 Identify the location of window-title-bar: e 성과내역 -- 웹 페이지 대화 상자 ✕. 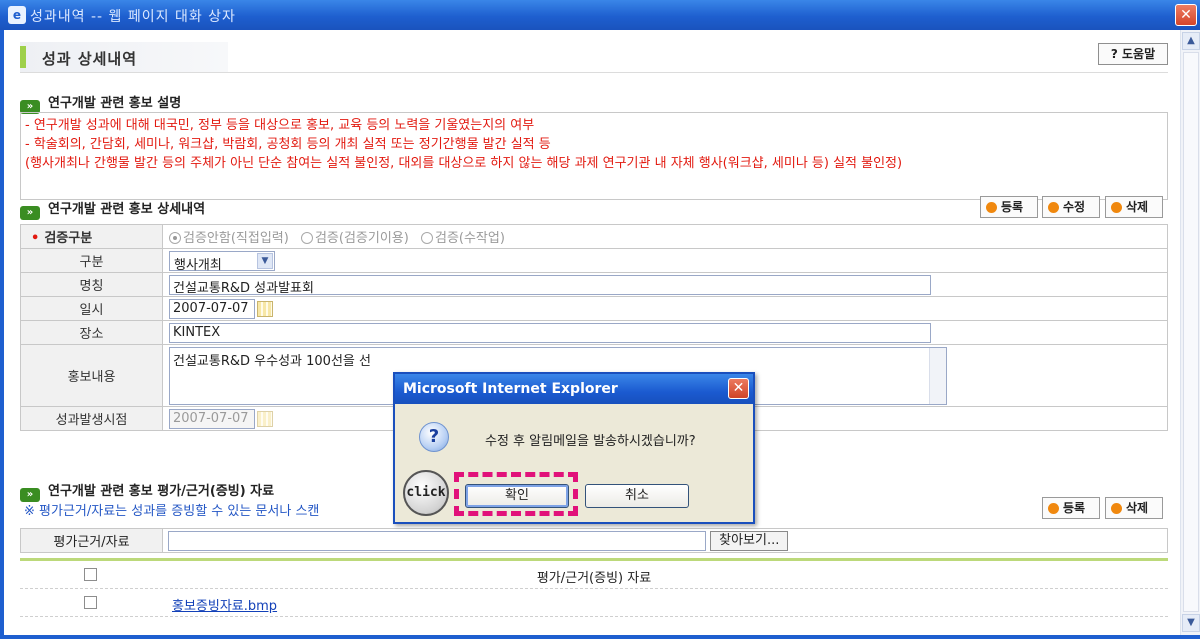
(600, 15).